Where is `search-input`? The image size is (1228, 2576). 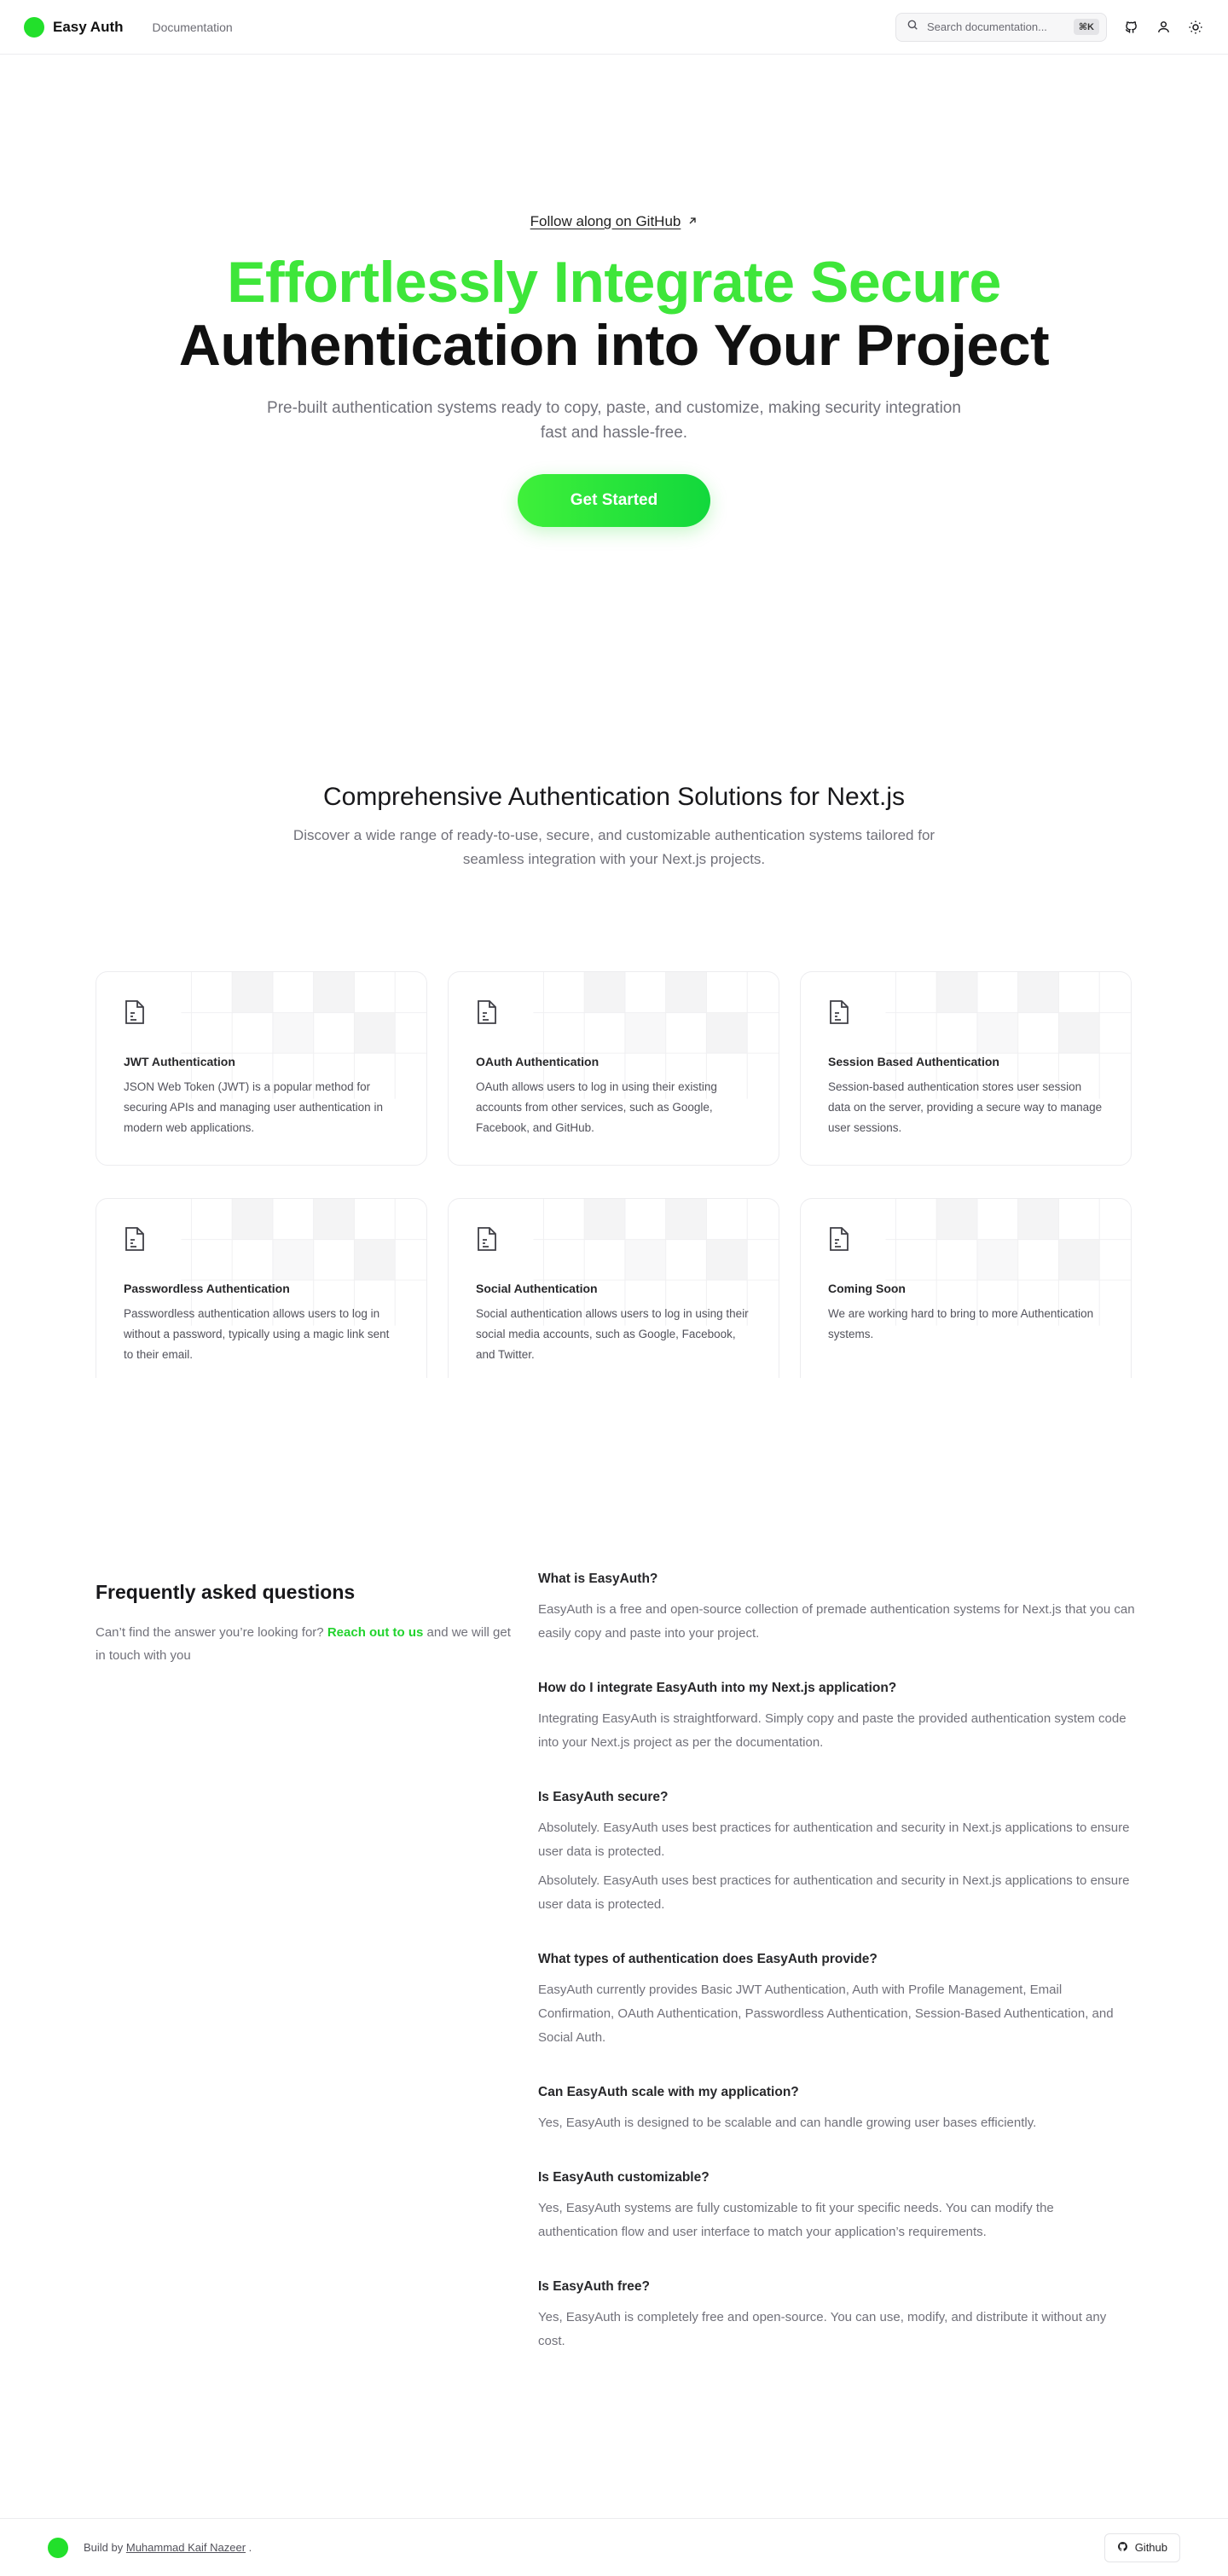 search-input is located at coordinates (996, 27).